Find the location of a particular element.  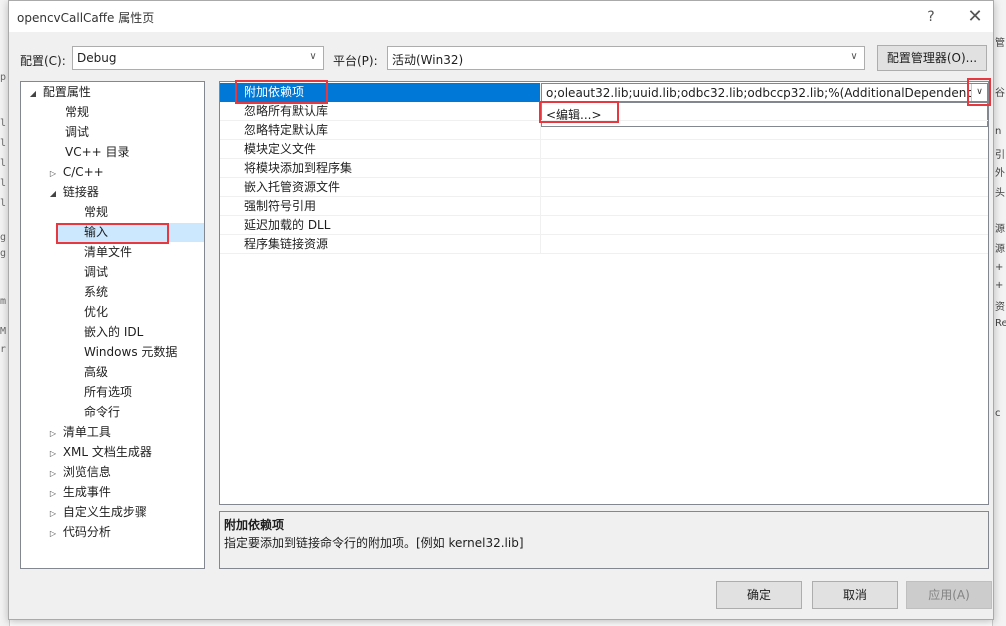

tree-item-windows-metadata: Windows 元数据 is located at coordinates (130, 352).